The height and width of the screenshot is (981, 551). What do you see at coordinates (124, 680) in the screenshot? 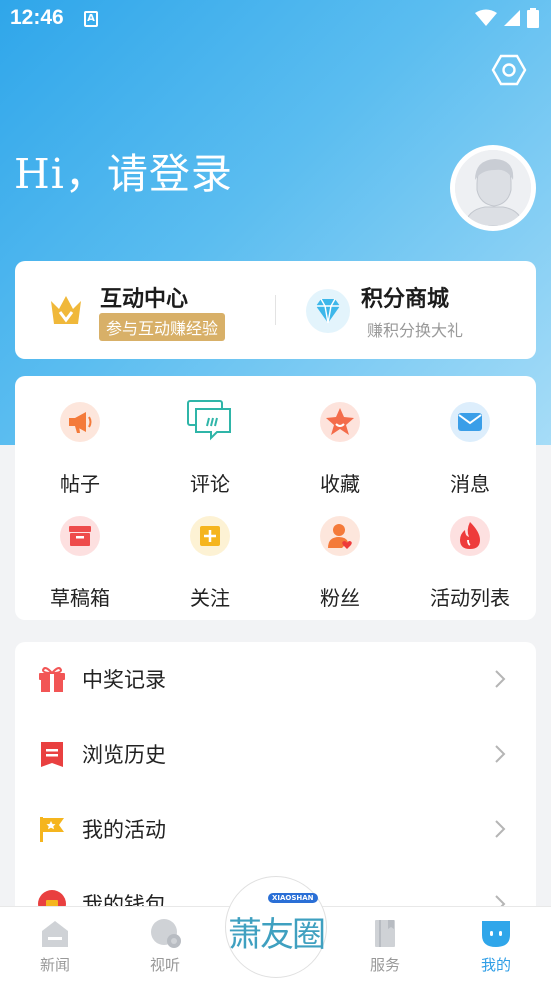
I see `menu-item-label: 中奖记录` at bounding box center [124, 680].